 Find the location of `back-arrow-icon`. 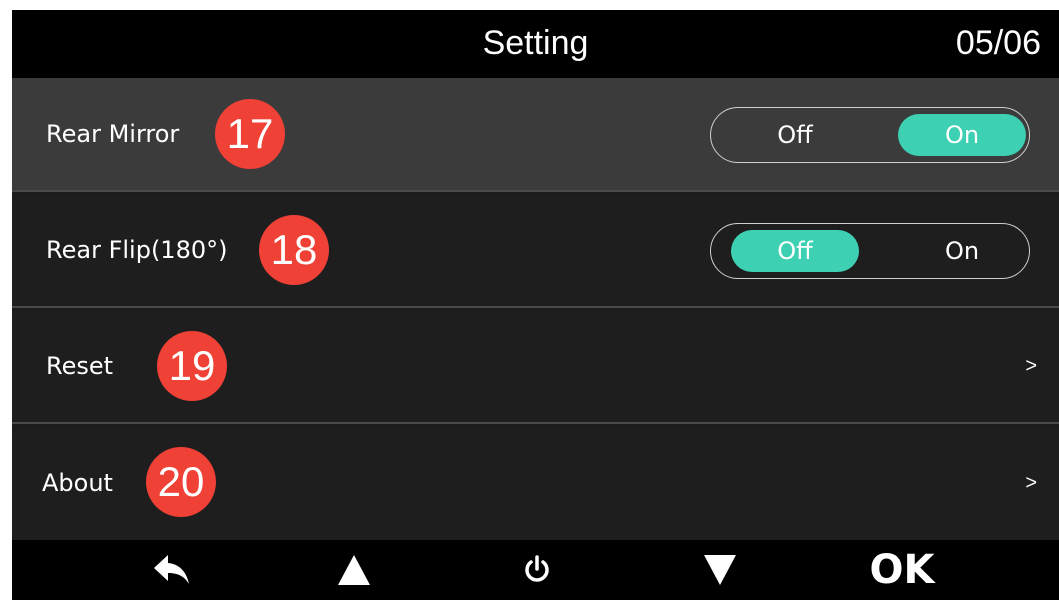

back-arrow-icon is located at coordinates (171, 569).